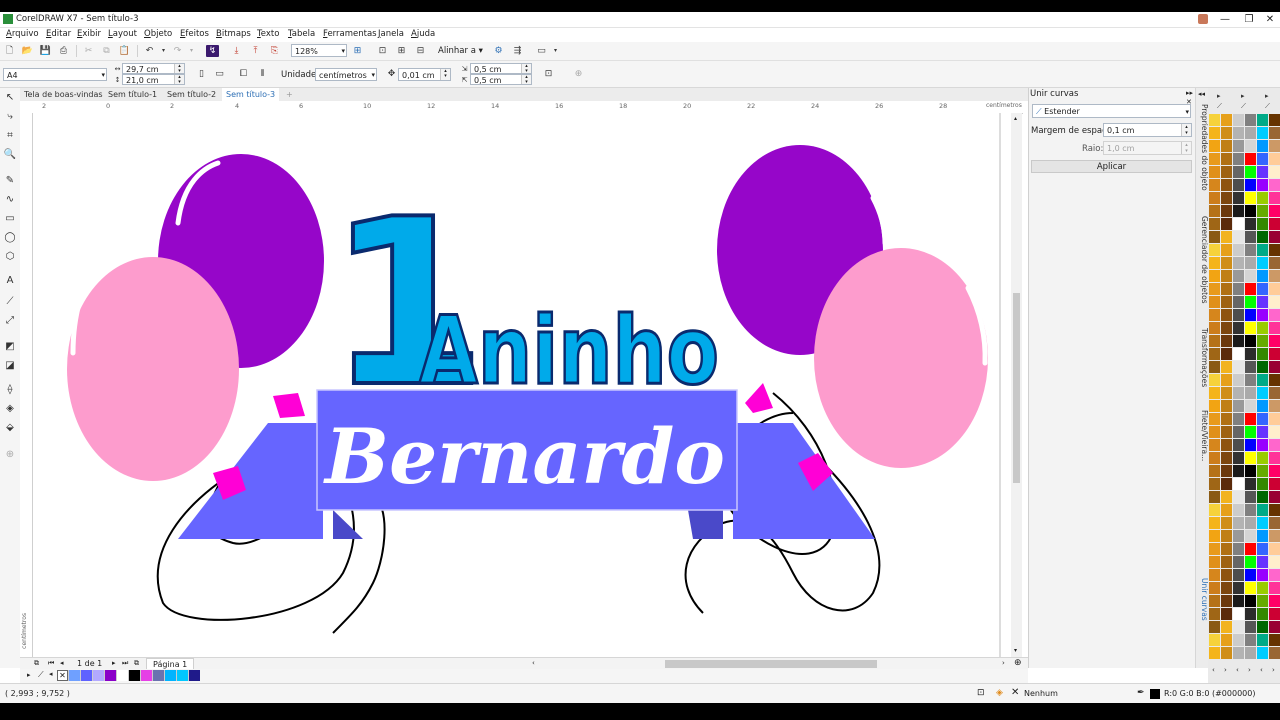 Image resolution: width=1280 pixels, height=720 pixels. Describe the element at coordinates (10, 347) in the screenshot. I see `drop-shadow-icon: ◩` at that location.